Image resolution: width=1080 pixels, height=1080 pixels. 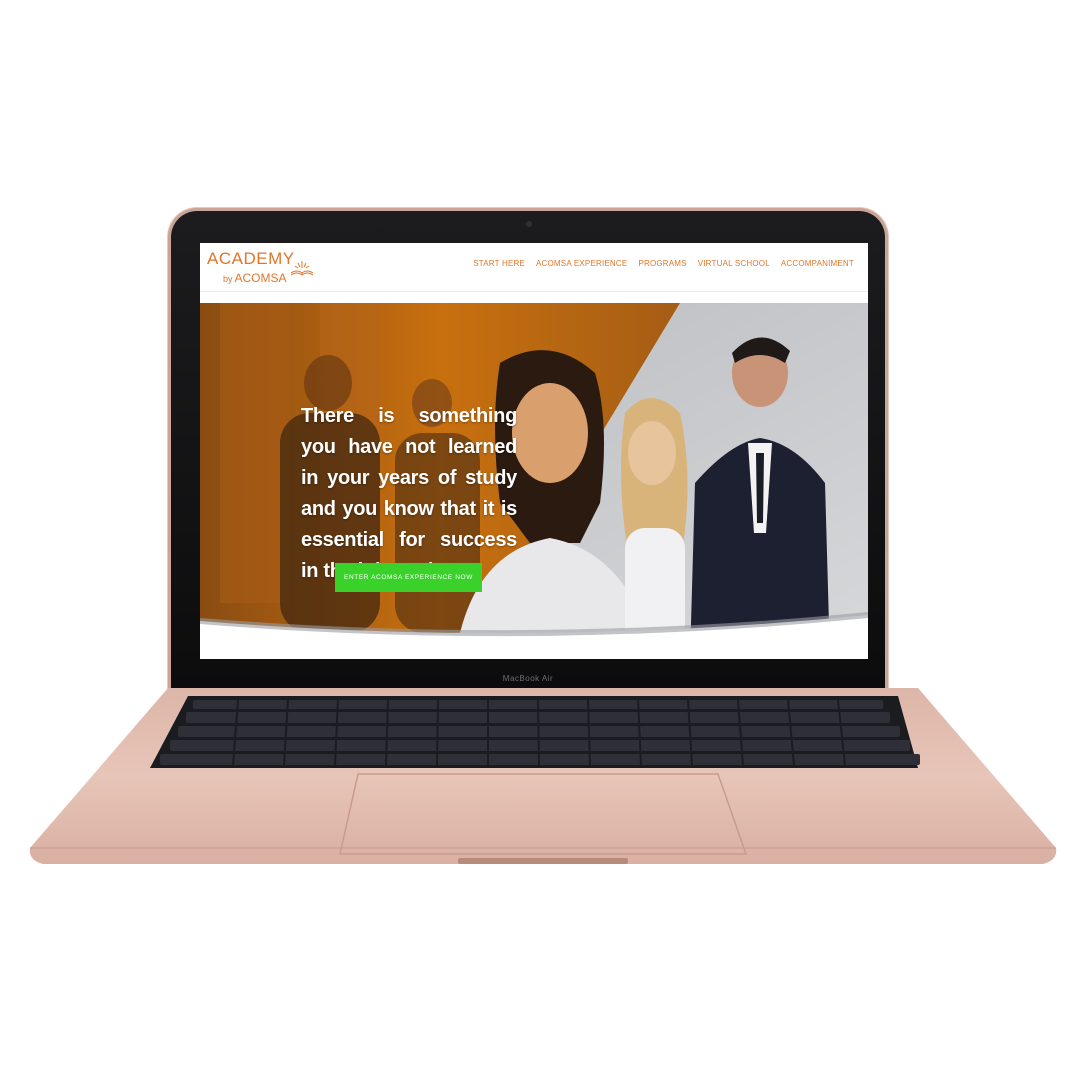 What do you see at coordinates (255, 278) in the screenshot?
I see `logo-sub-text: by ACOMSA` at bounding box center [255, 278].